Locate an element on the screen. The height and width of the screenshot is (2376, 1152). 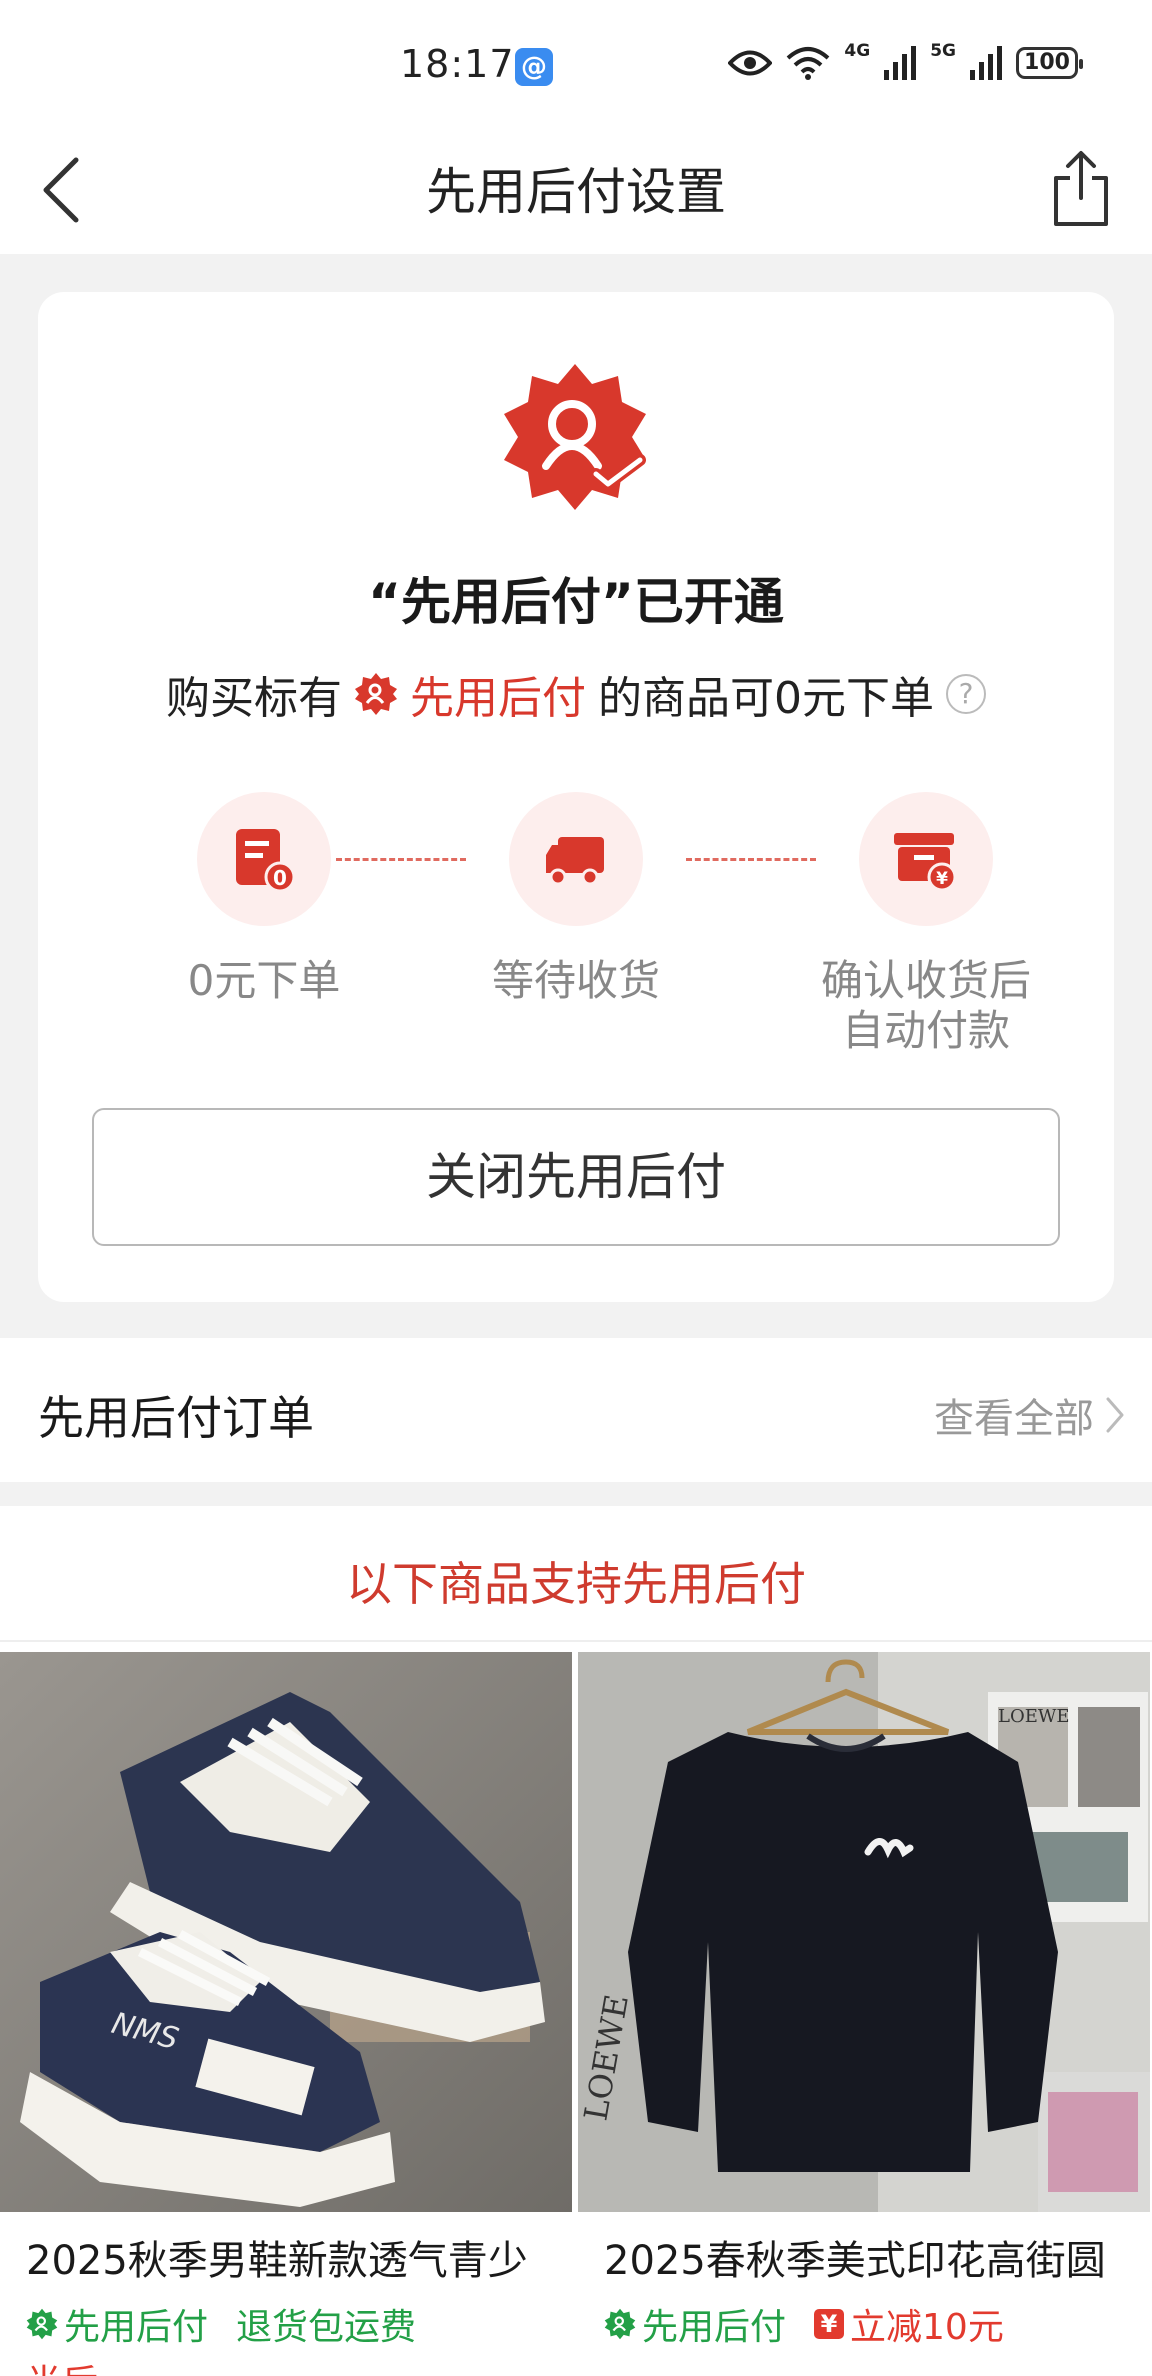
nav-bar: 先用后付设置 is located at coordinates (576, 192).